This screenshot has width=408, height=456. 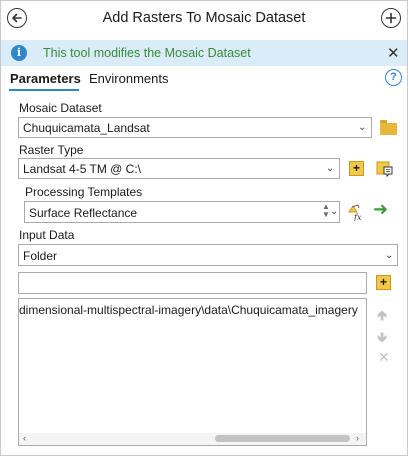 I want to click on spin-icon: ▲ ▼, so click(x=326, y=210).